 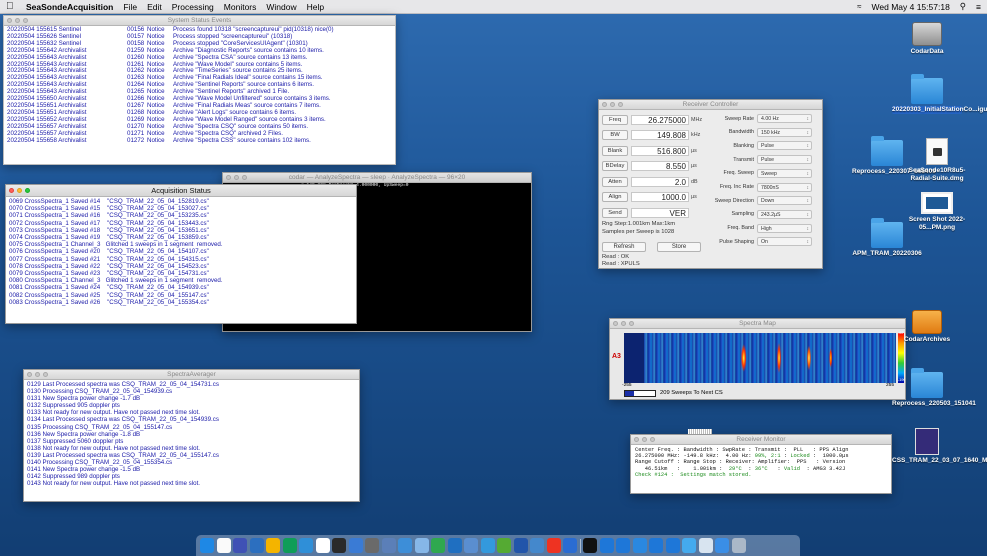 What do you see at coordinates (734, 200) in the screenshot?
I see `setting-label: Sweep Direction` at bounding box center [734, 200].